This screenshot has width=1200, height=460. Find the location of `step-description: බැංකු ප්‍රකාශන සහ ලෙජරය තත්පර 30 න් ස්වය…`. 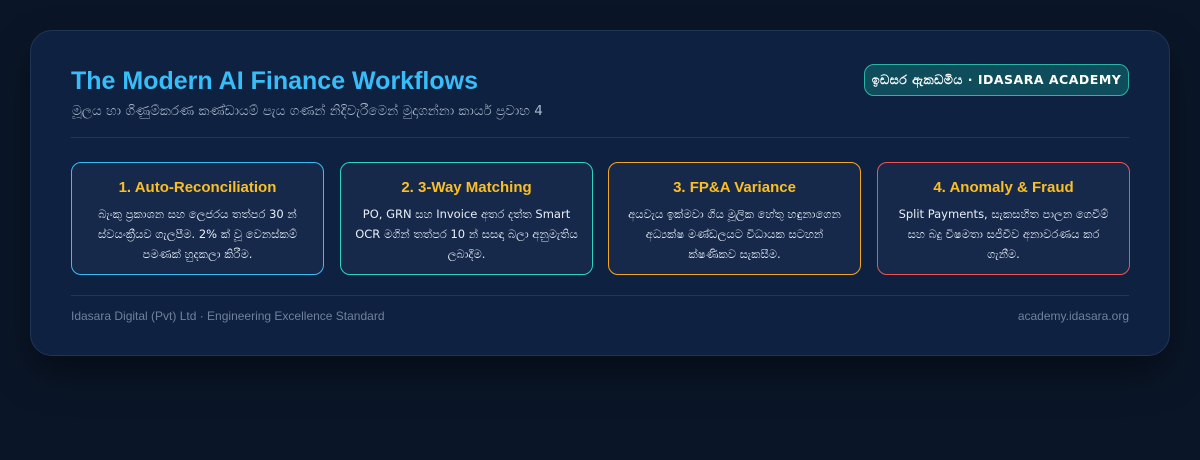

step-description: බැංකු ප්‍රකාශන සහ ලෙජරය තත්පර 30 න් ස්වය… is located at coordinates (197, 234).